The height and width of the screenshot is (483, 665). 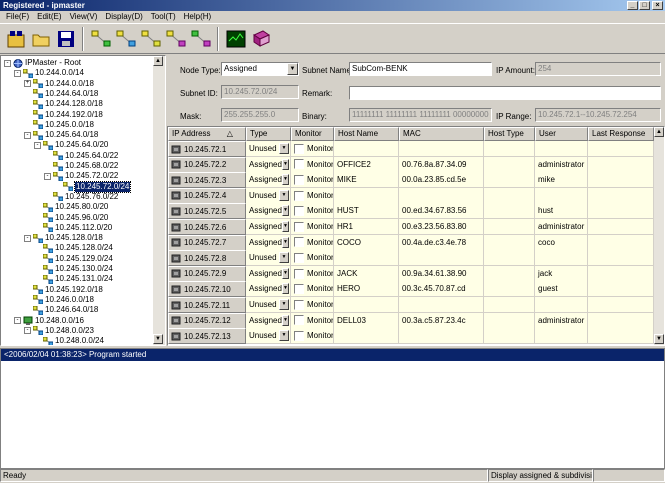 What do you see at coordinates (366, 180) in the screenshot?
I see `host-name-cell: MIKE` at bounding box center [366, 180].